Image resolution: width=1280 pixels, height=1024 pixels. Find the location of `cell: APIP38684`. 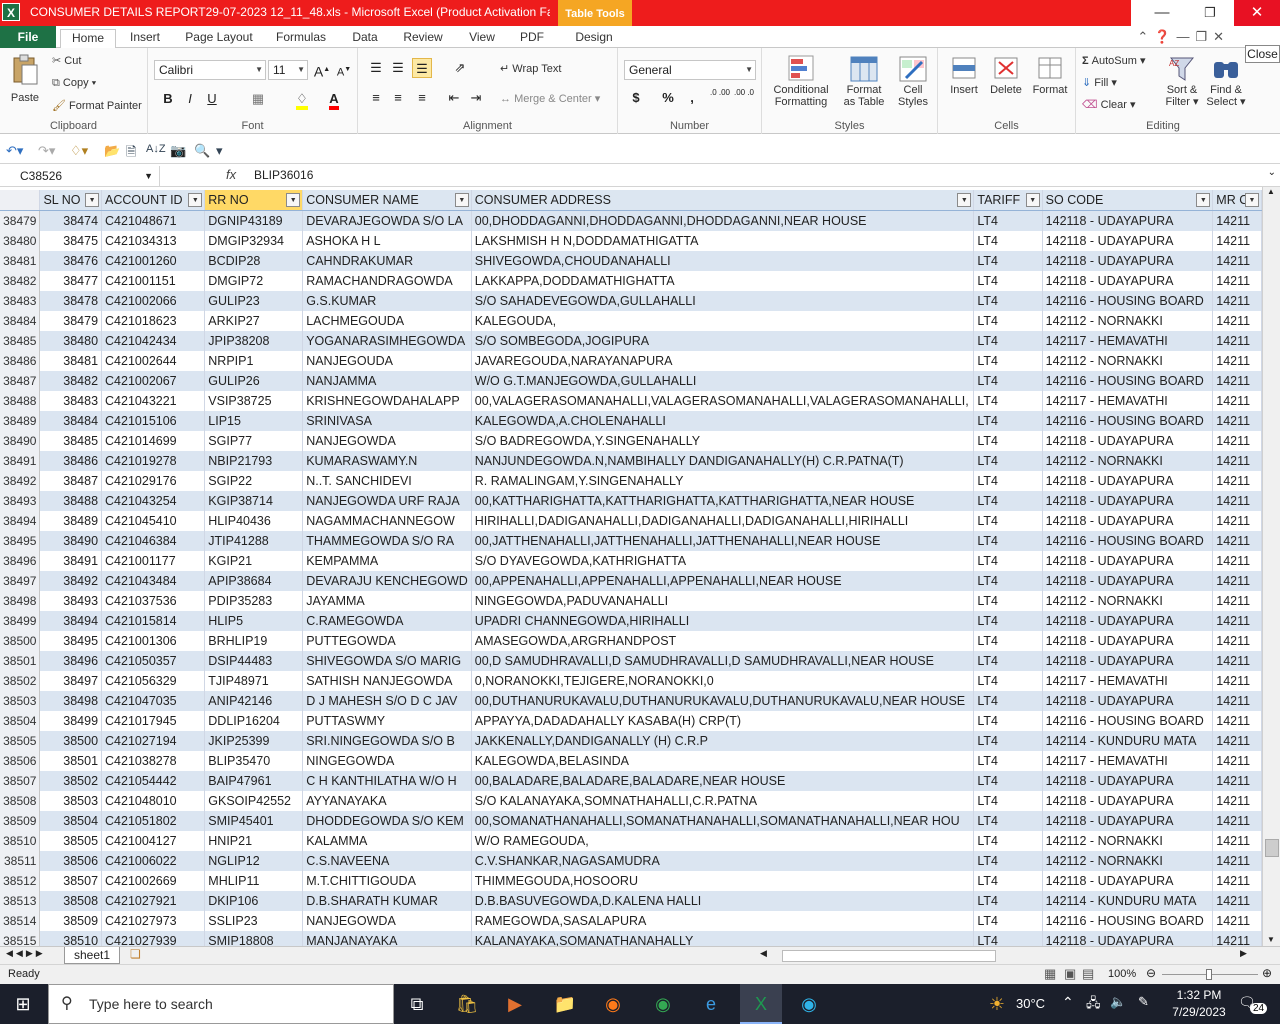

cell: APIP38684 is located at coordinates (254, 581).